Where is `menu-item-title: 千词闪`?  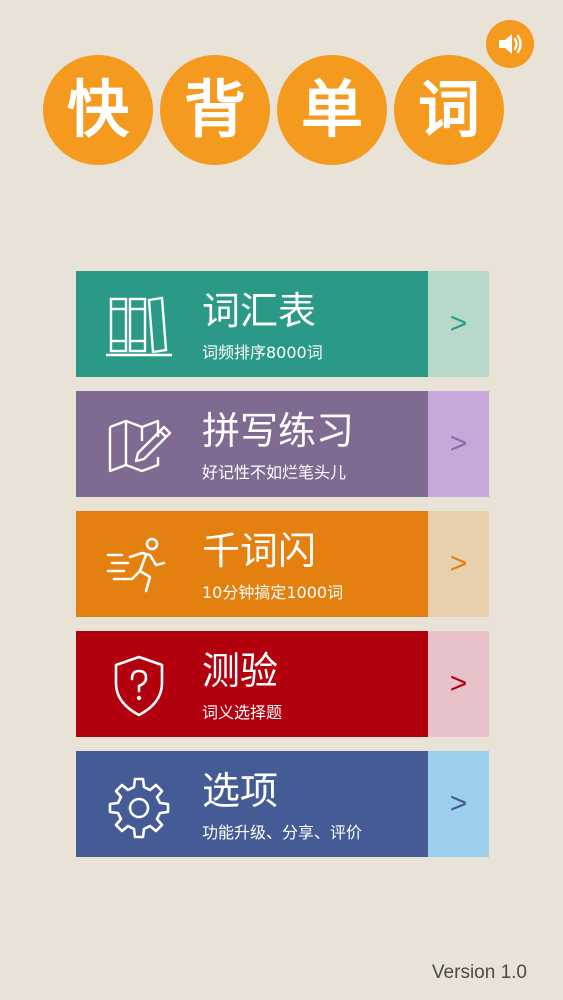
menu-item-title: 千词闪 is located at coordinates (259, 551).